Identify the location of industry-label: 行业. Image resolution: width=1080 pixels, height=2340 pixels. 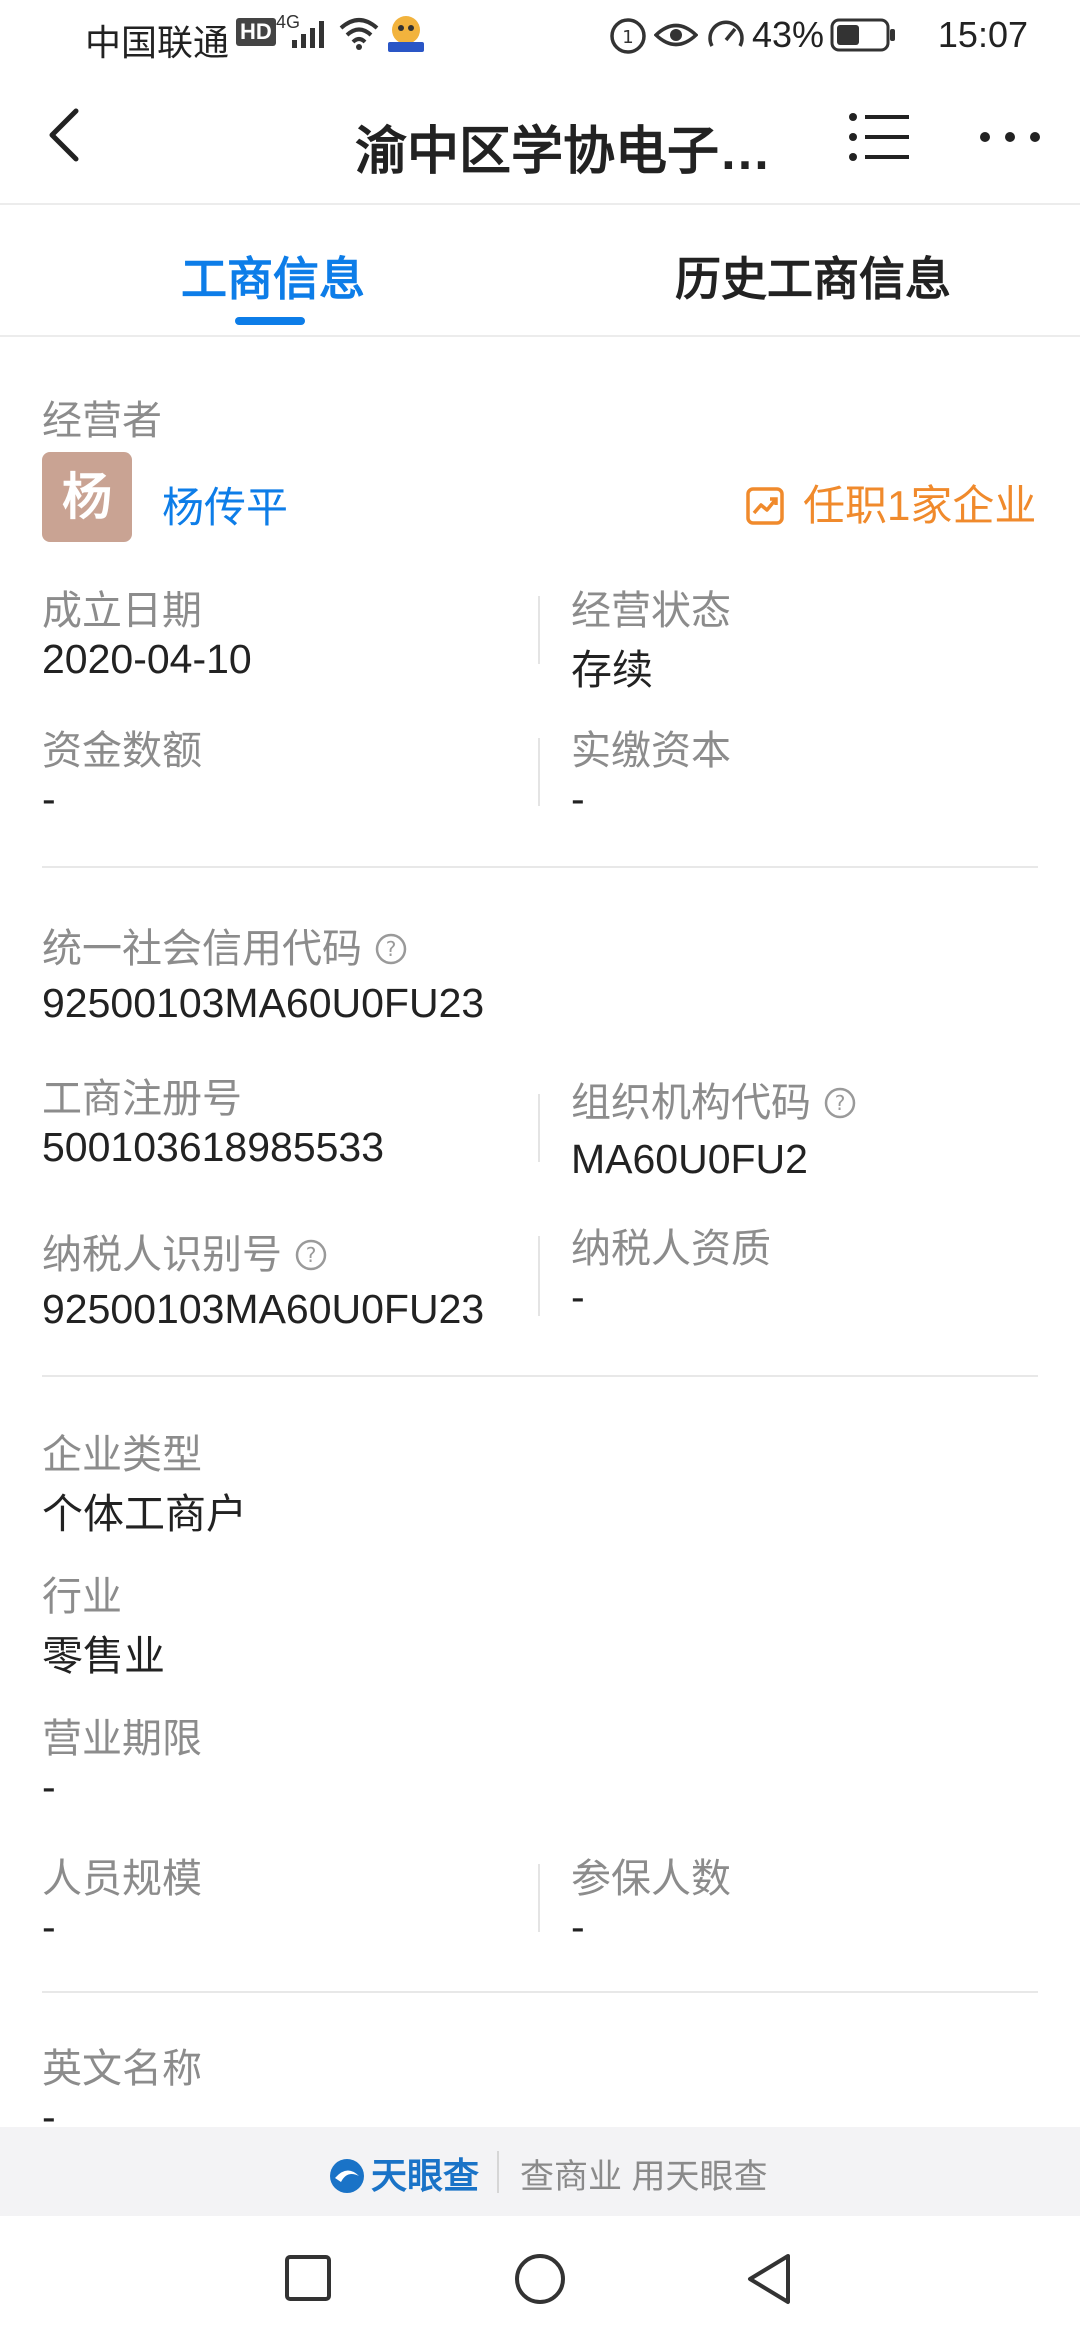
(82, 1597).